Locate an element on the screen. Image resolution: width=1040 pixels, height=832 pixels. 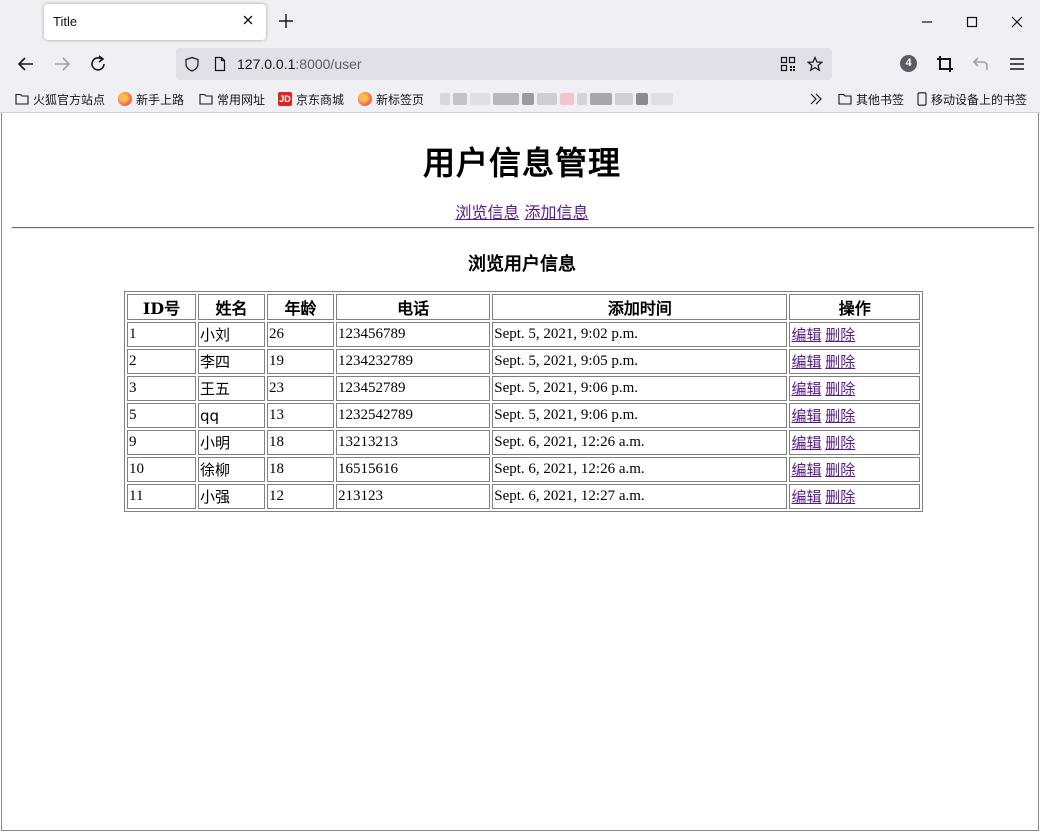
cell-time: Sept. 5, 2021, 9:06 p.m. is located at coordinates (640, 415).